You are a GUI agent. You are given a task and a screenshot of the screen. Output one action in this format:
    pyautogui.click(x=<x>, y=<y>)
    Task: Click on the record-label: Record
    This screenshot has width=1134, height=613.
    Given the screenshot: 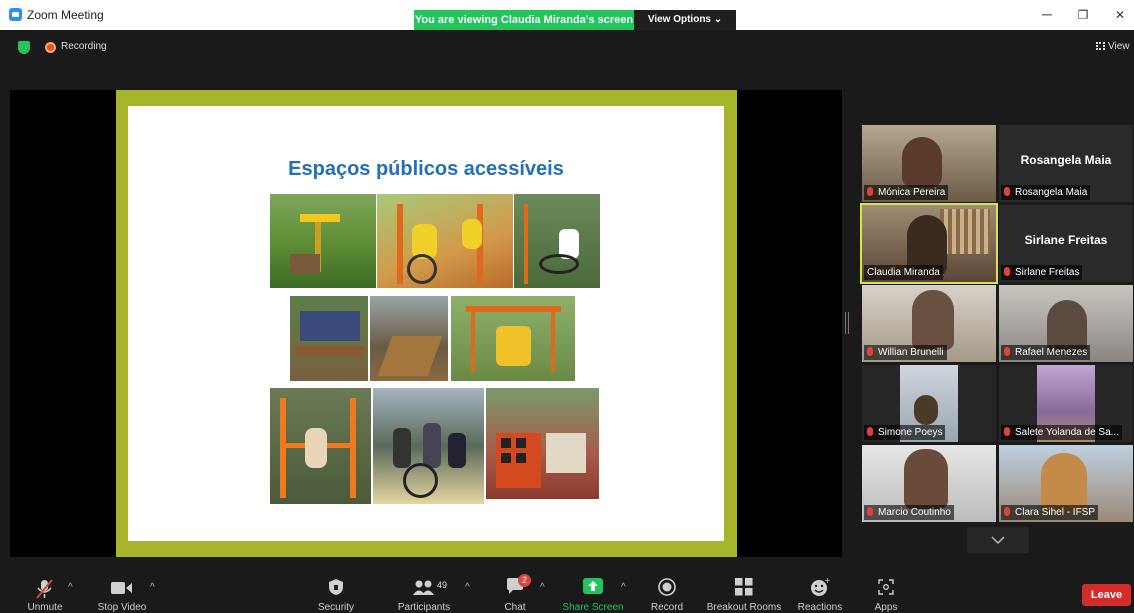 What is the action you would take?
    pyautogui.click(x=667, y=607)
    